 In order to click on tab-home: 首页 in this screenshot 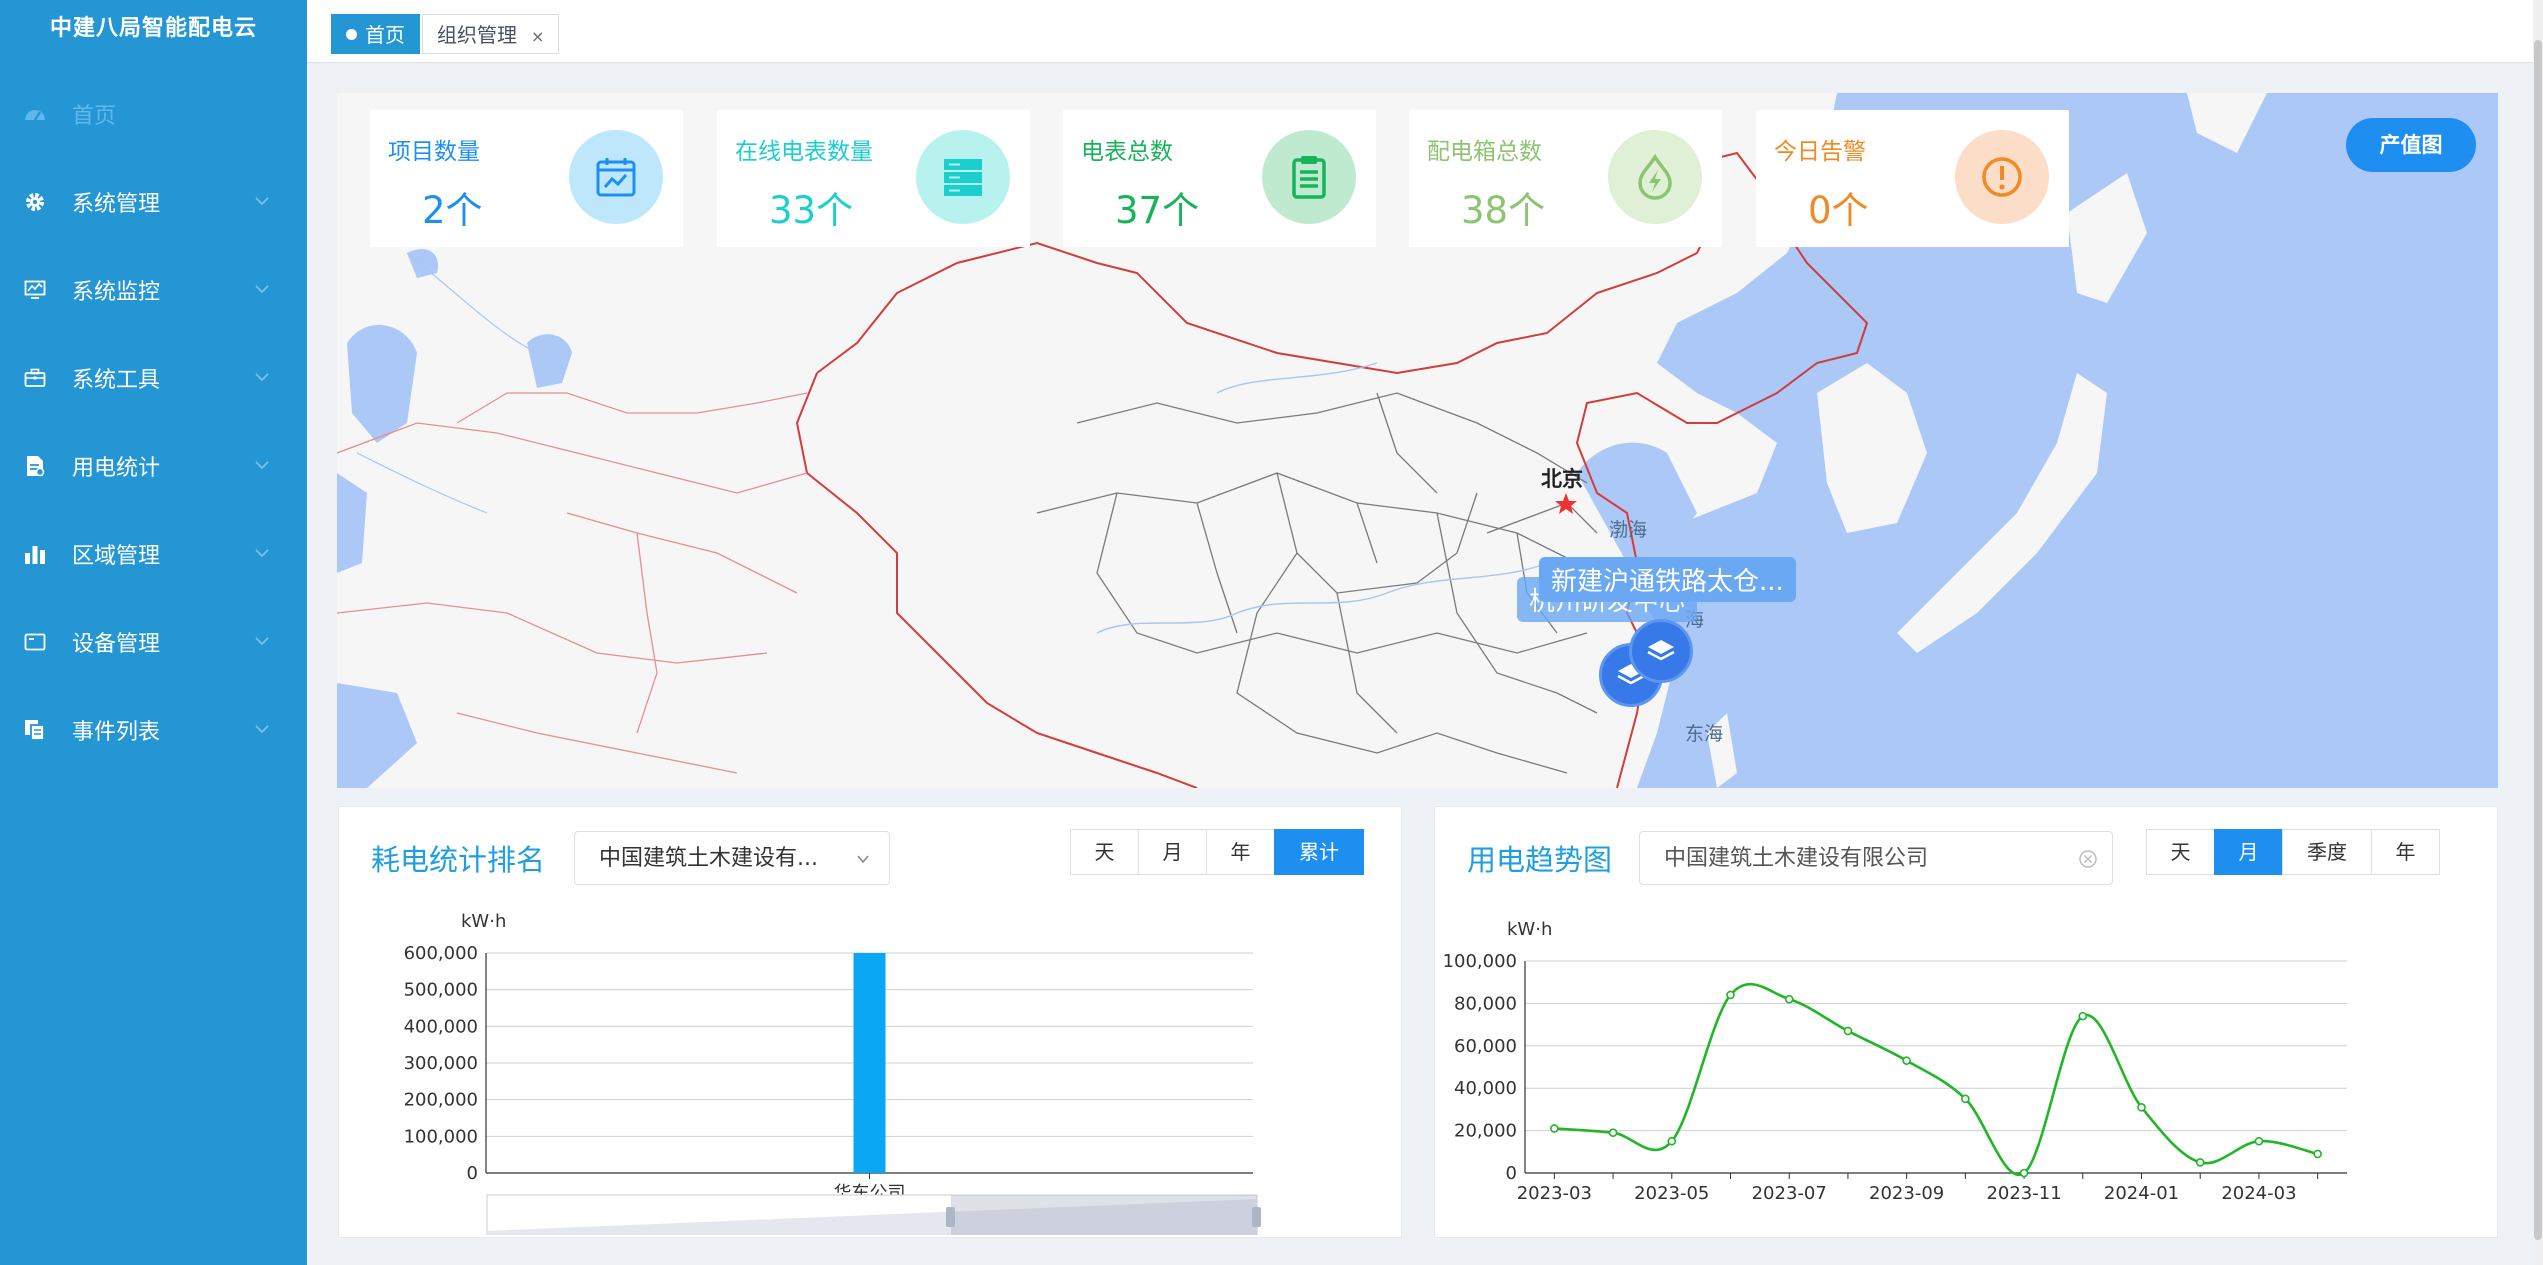, I will do `click(375, 34)`.